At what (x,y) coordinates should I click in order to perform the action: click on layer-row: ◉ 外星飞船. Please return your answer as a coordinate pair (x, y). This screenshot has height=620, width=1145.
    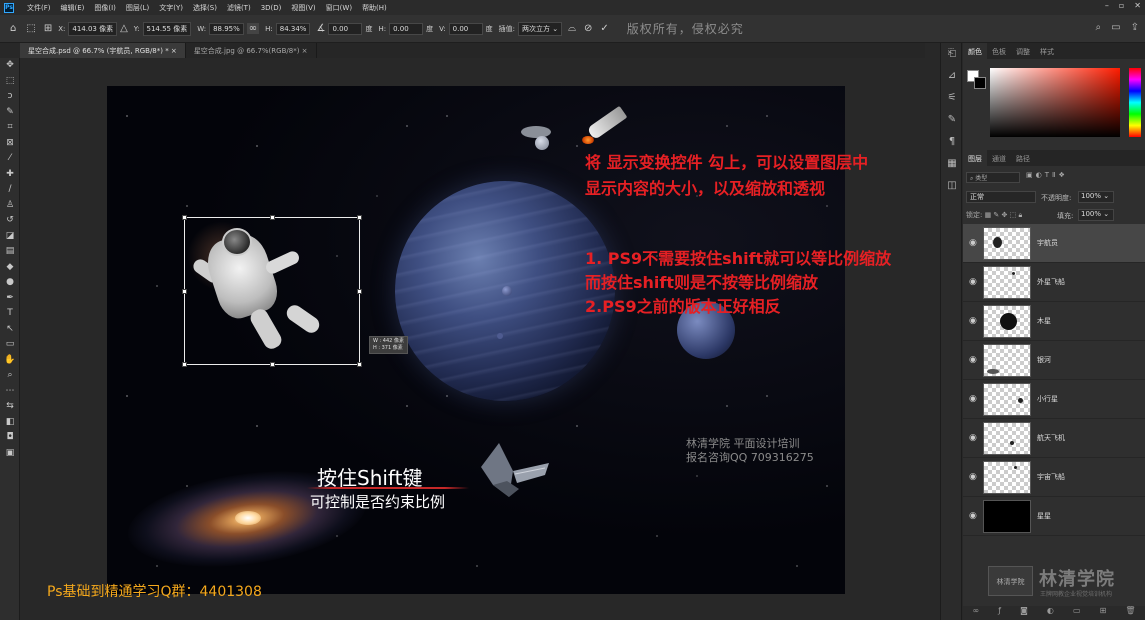
    Looking at the image, I should click on (1054, 282).